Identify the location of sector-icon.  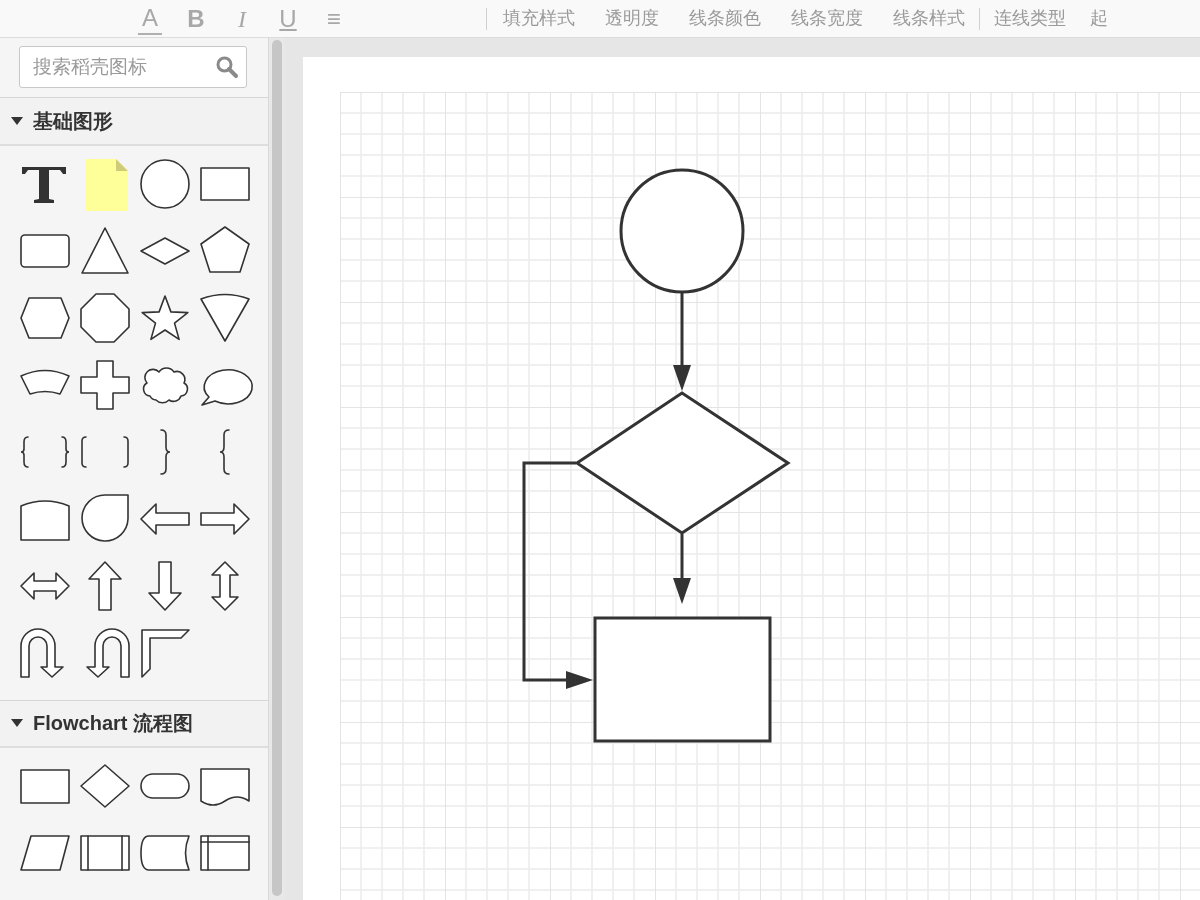
(225, 318).